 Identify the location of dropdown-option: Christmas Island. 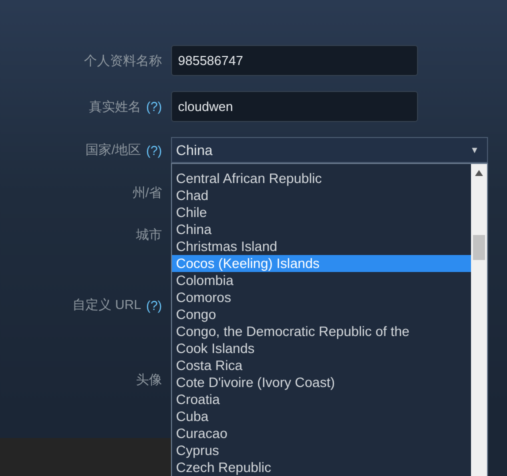
(321, 246).